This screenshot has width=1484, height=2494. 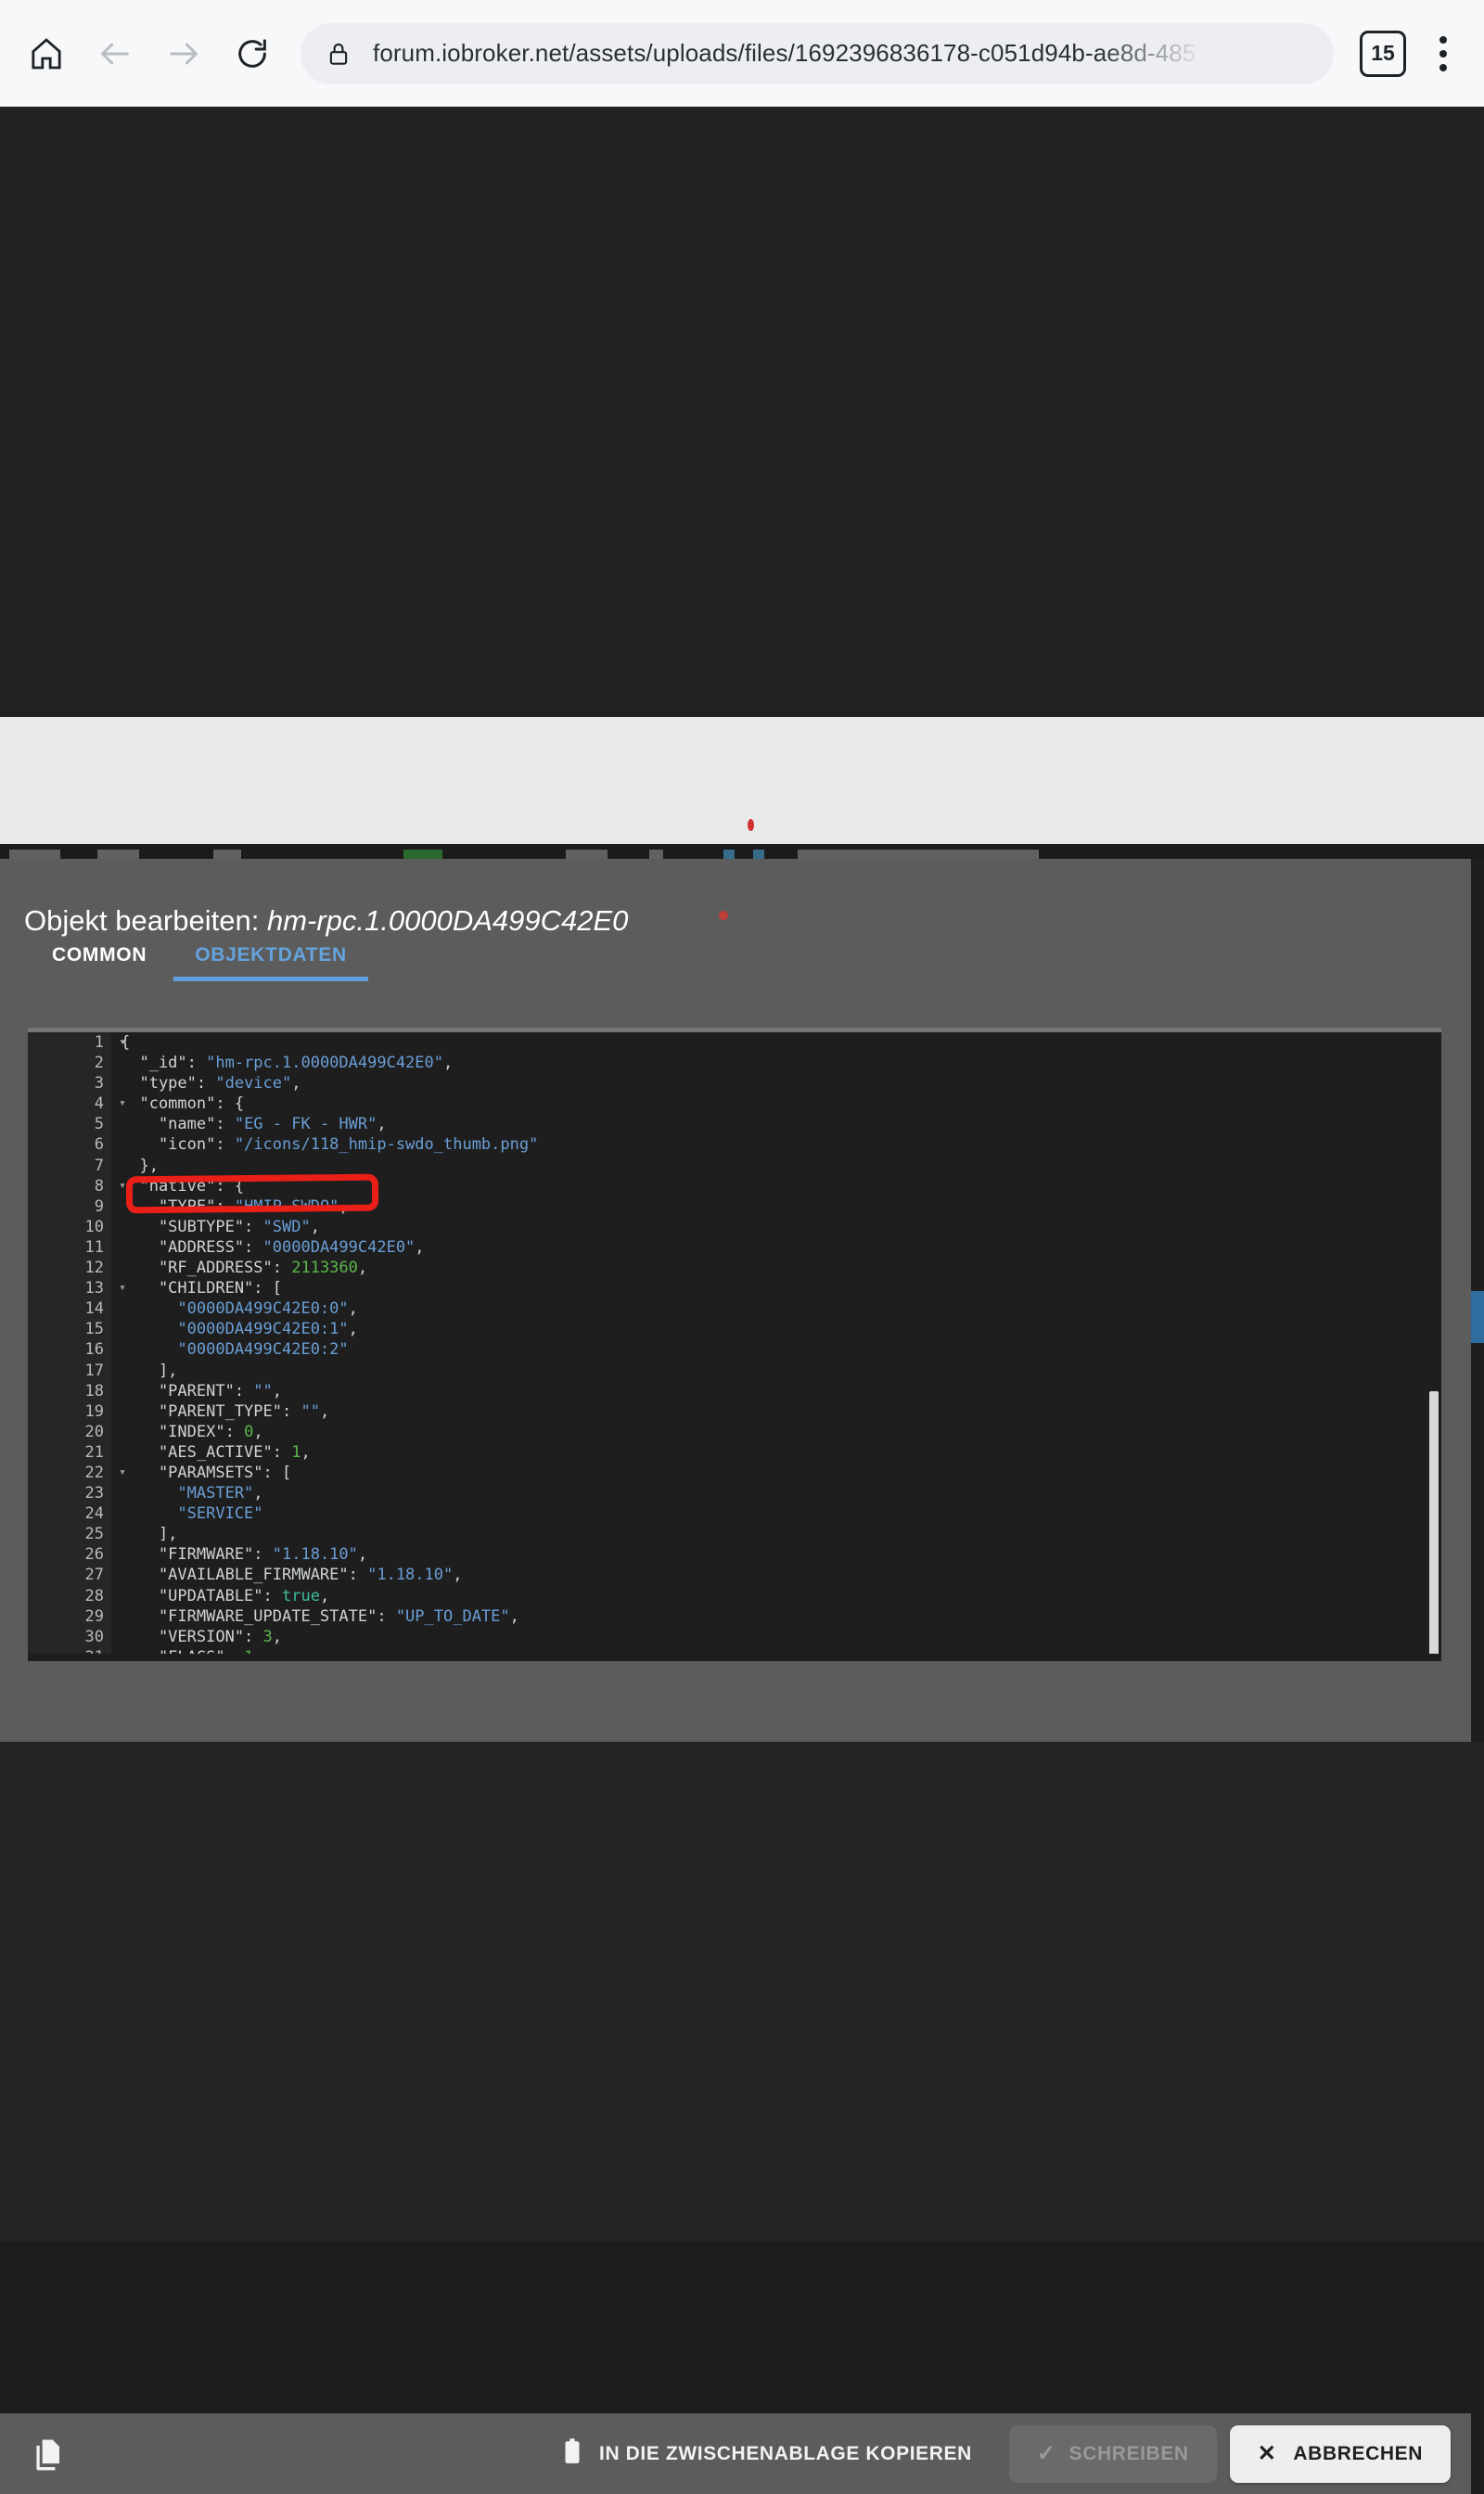 I want to click on editor-code-line: "0000DA499C42E0:0",, so click(x=776, y=1308).